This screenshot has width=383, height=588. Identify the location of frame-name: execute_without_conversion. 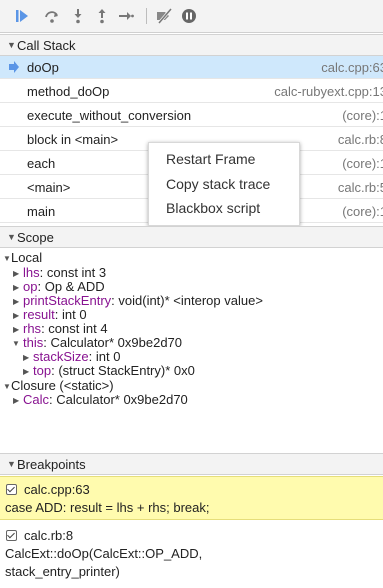
(109, 115).